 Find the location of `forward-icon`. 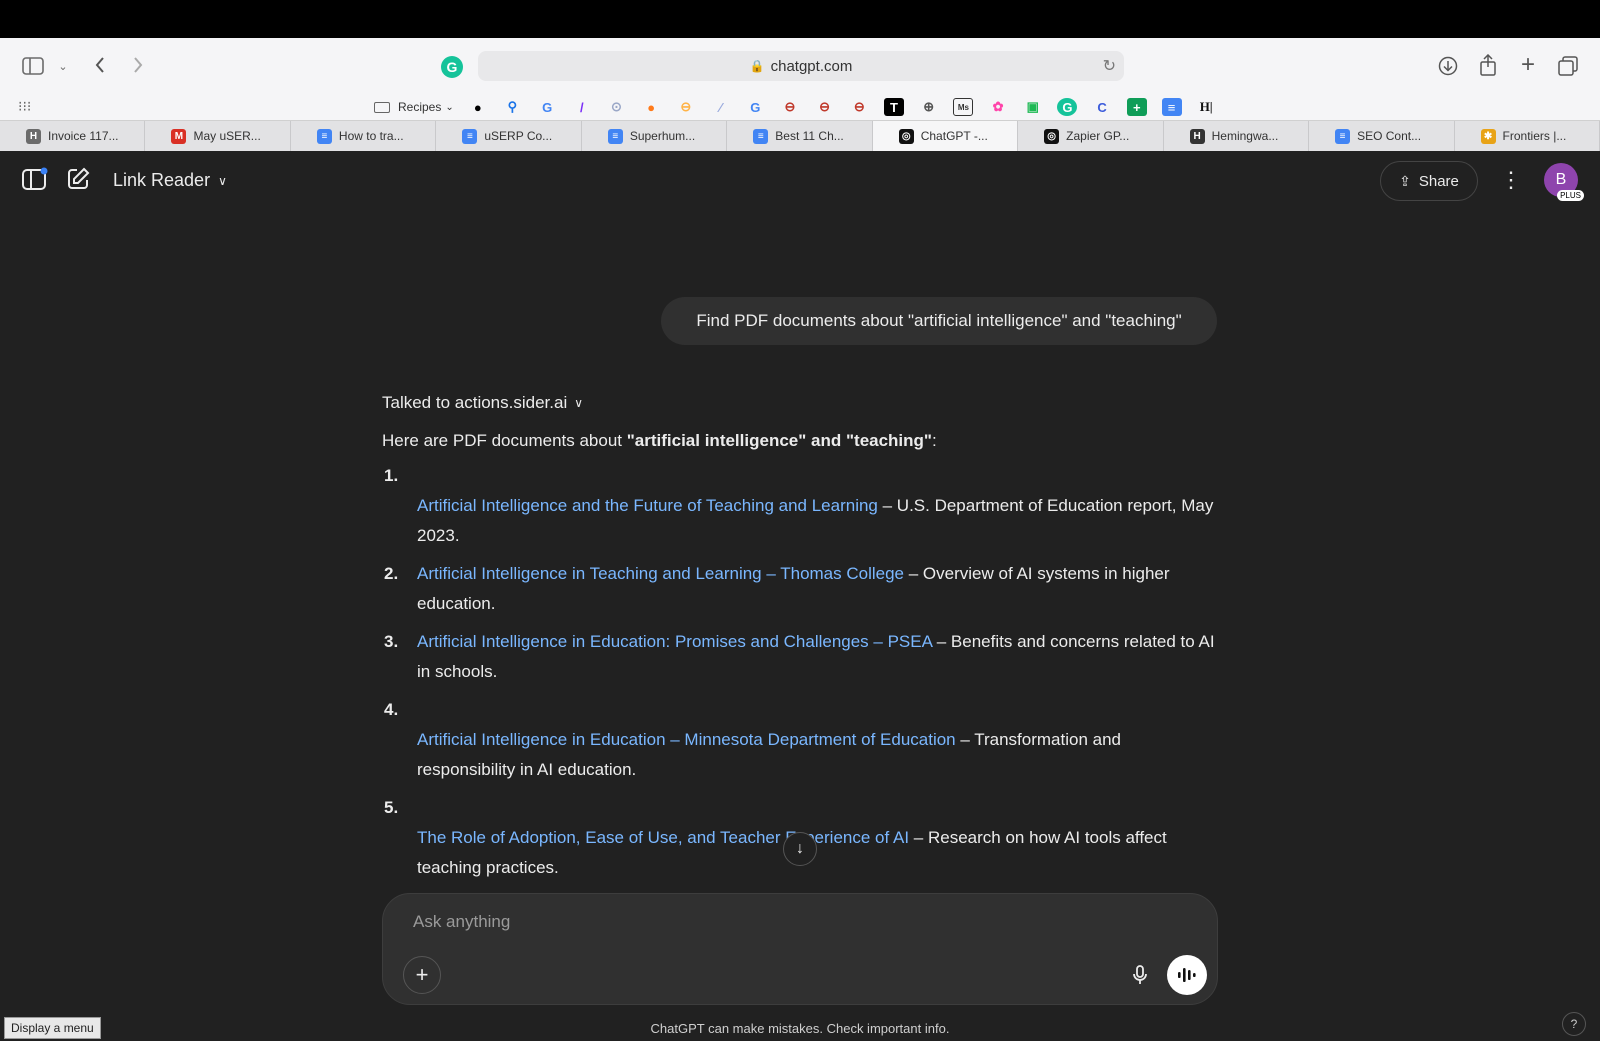

forward-icon is located at coordinates (138, 65).